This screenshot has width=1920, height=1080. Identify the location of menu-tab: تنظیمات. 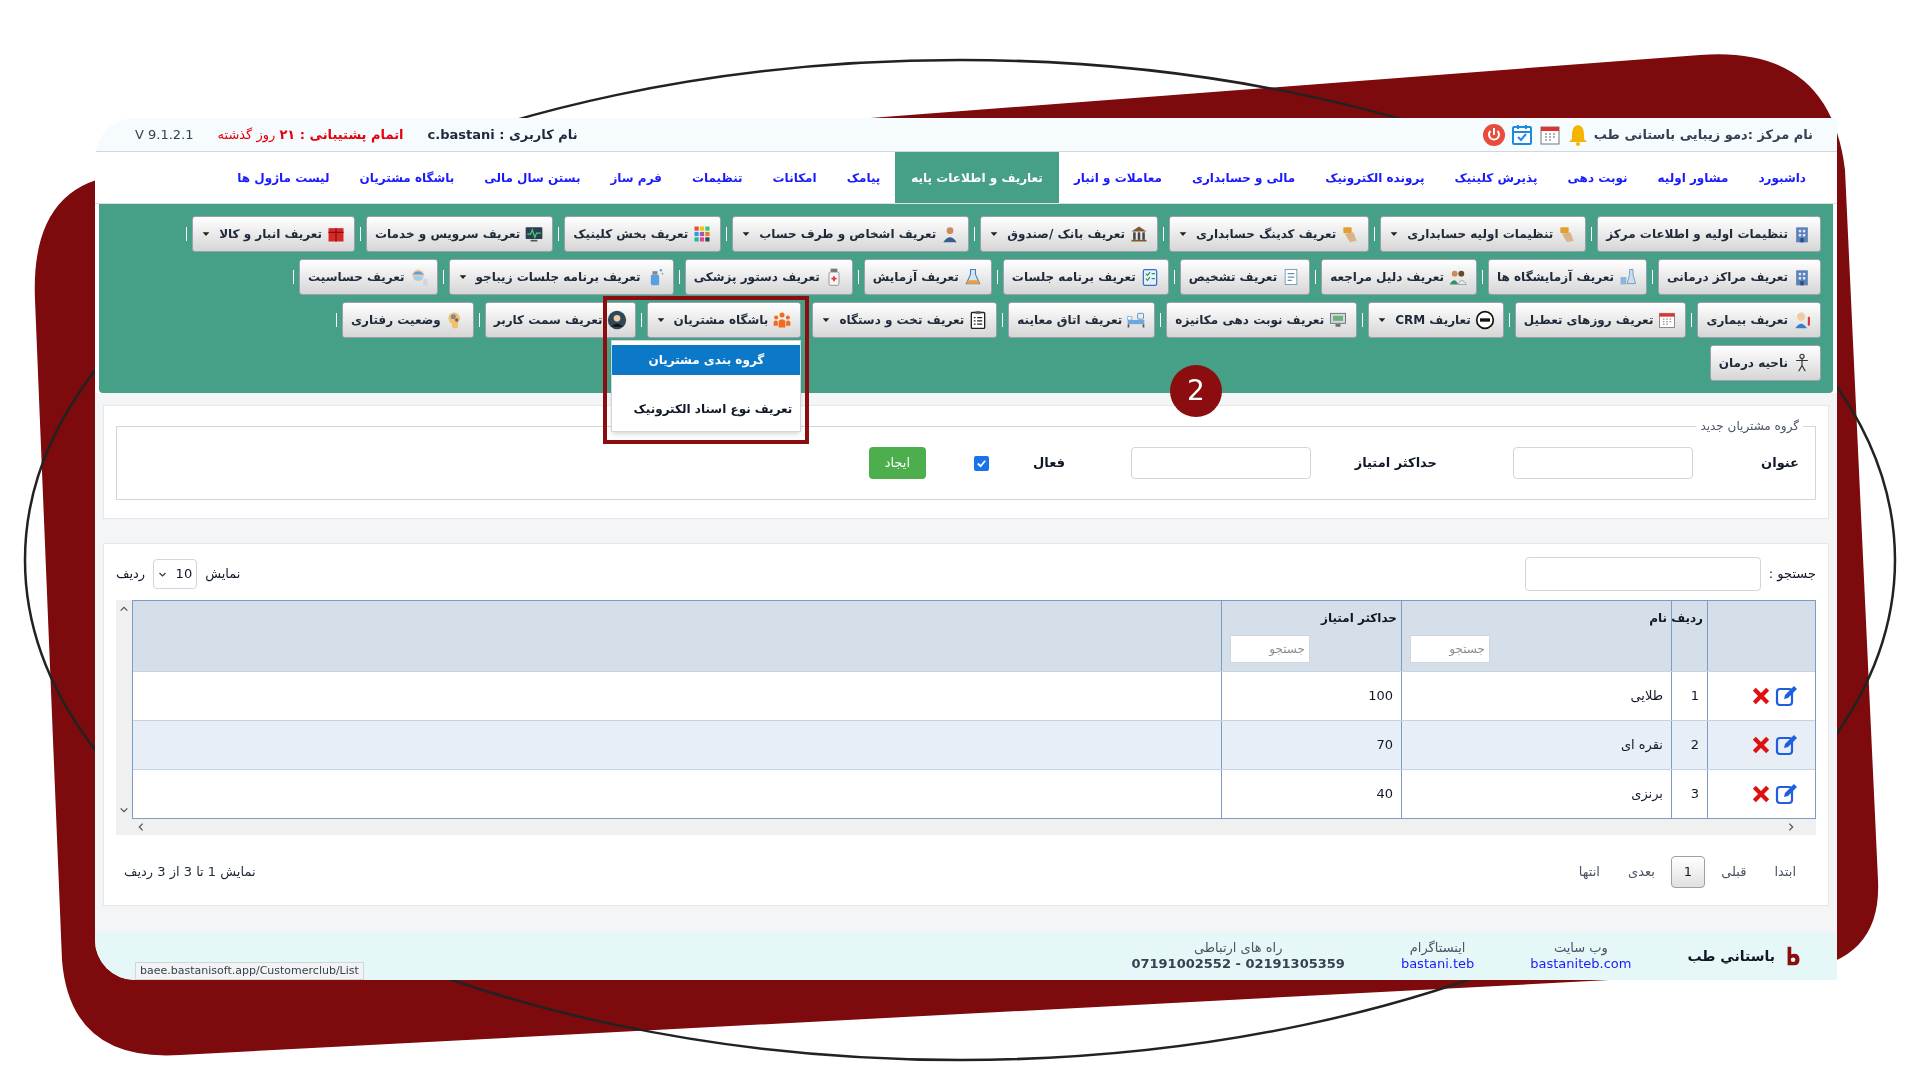
(717, 177).